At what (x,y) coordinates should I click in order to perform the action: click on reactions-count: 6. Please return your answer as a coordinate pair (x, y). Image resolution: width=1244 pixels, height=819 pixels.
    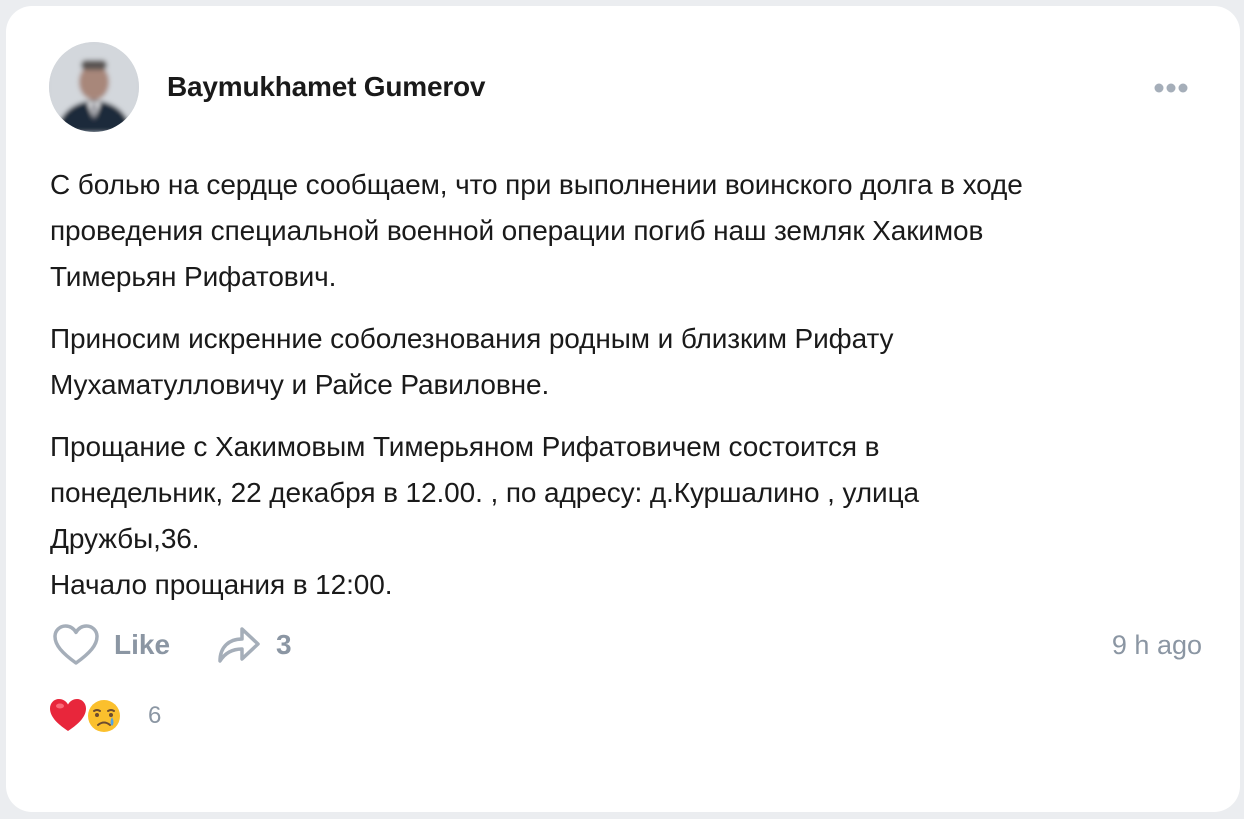
    Looking at the image, I should click on (155, 715).